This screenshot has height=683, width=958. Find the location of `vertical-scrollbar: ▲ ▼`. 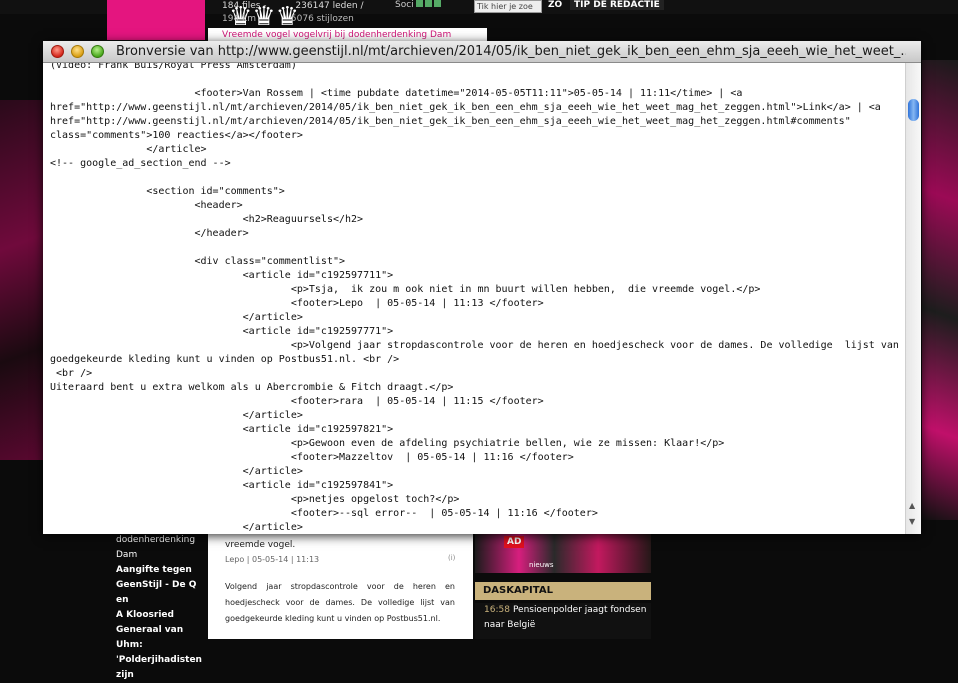

vertical-scrollbar: ▲ ▼ is located at coordinates (913, 298).